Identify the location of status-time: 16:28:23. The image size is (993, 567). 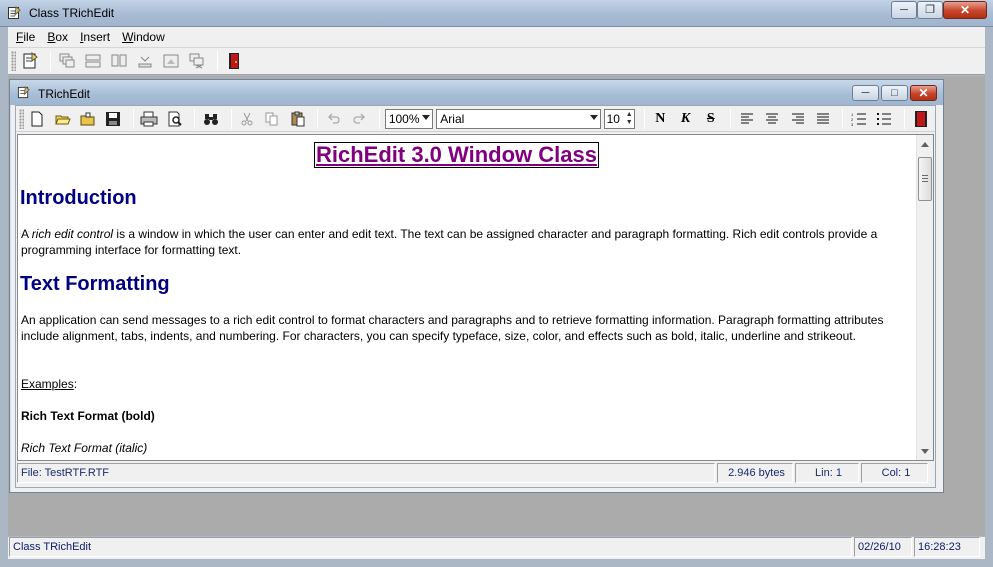
(947, 547).